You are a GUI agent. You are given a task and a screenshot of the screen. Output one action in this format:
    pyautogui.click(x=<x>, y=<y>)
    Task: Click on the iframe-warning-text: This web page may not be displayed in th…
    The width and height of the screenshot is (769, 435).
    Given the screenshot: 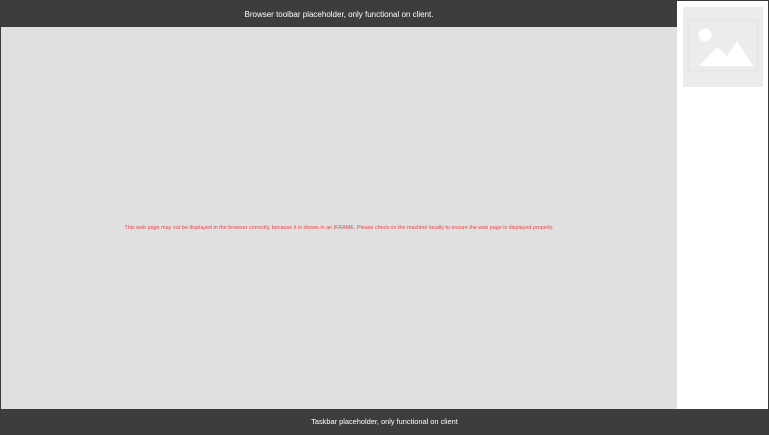 What is the action you would take?
    pyautogui.click(x=339, y=228)
    